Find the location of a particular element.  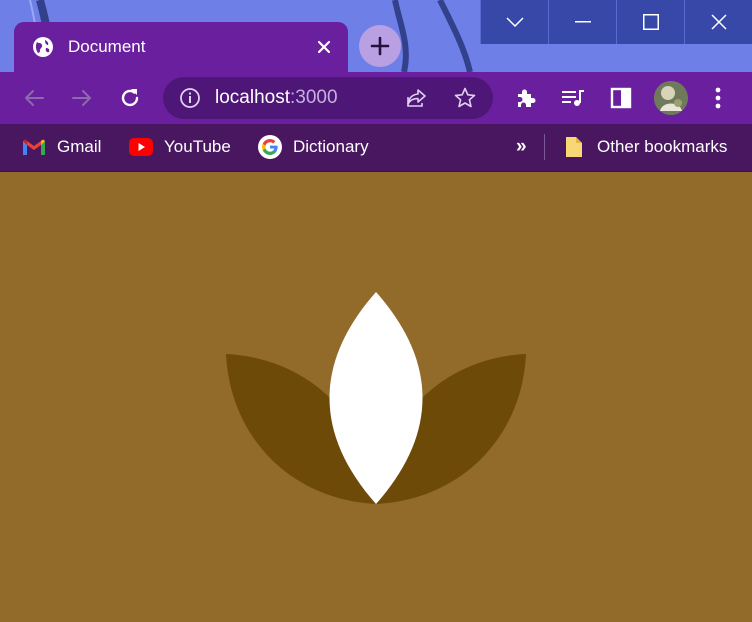

new-tab-button is located at coordinates (380, 46).